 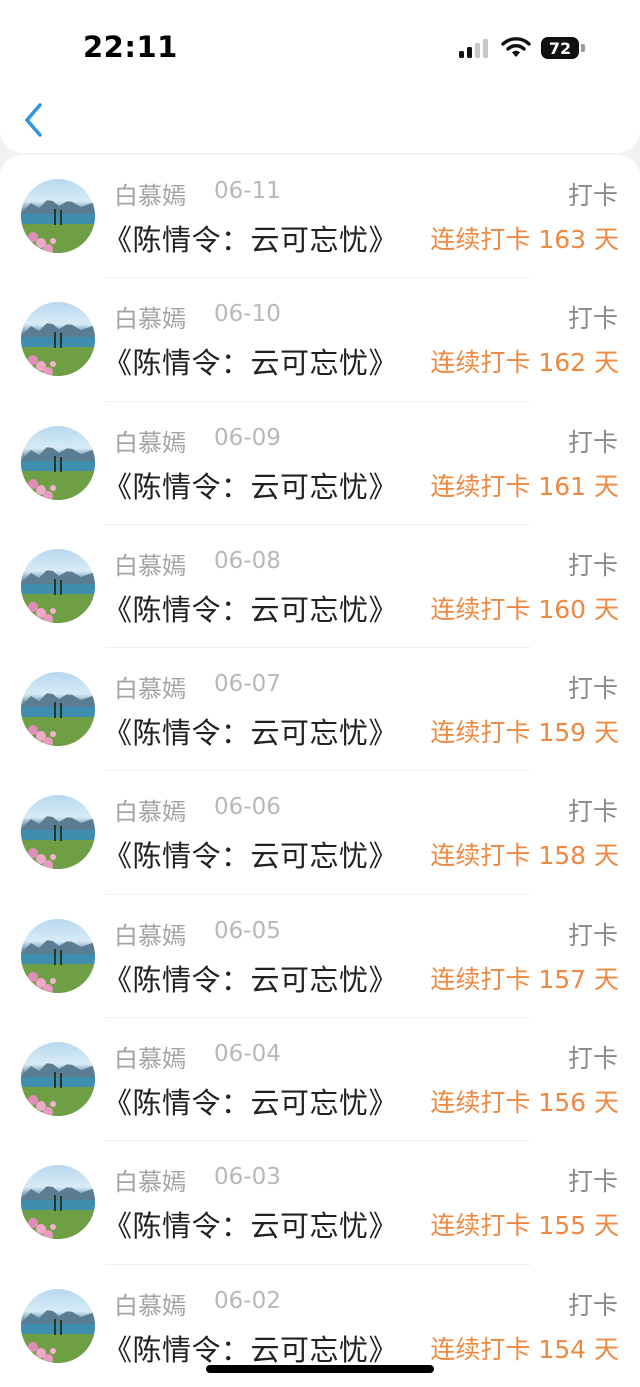 What do you see at coordinates (320, 1369) in the screenshot?
I see `home-indicator` at bounding box center [320, 1369].